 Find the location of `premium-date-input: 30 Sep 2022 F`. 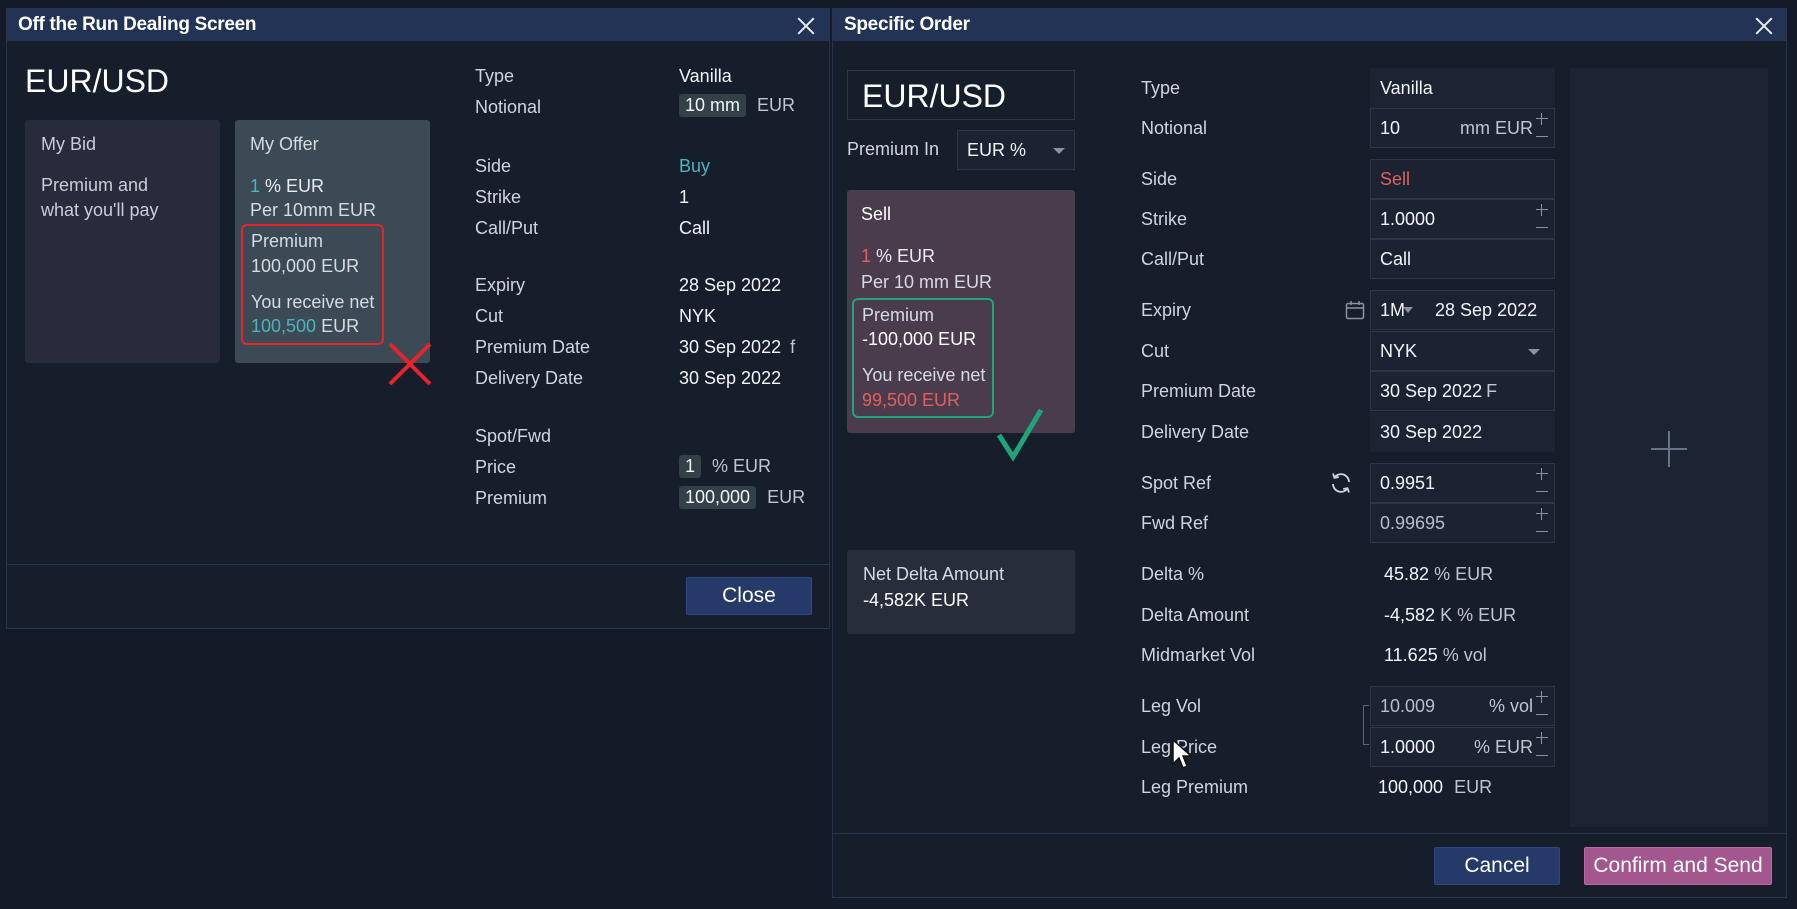

premium-date-input: 30 Sep 2022 F is located at coordinates (1462, 391).